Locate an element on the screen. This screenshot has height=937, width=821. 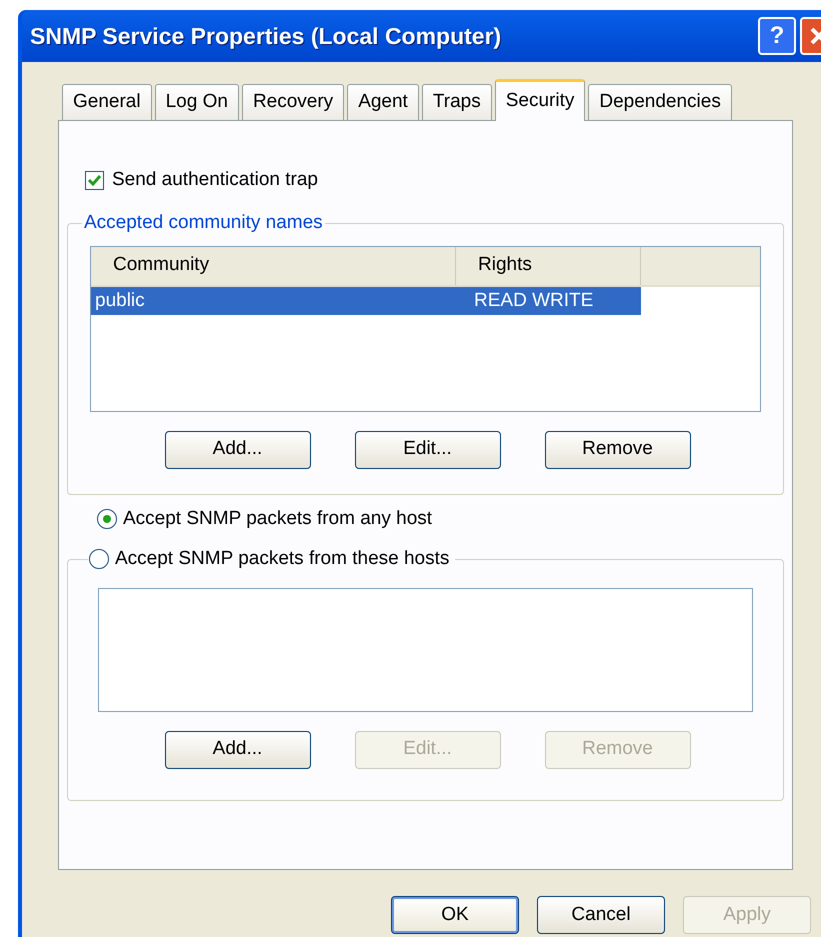
dialog-button: Remove is located at coordinates (617, 449).